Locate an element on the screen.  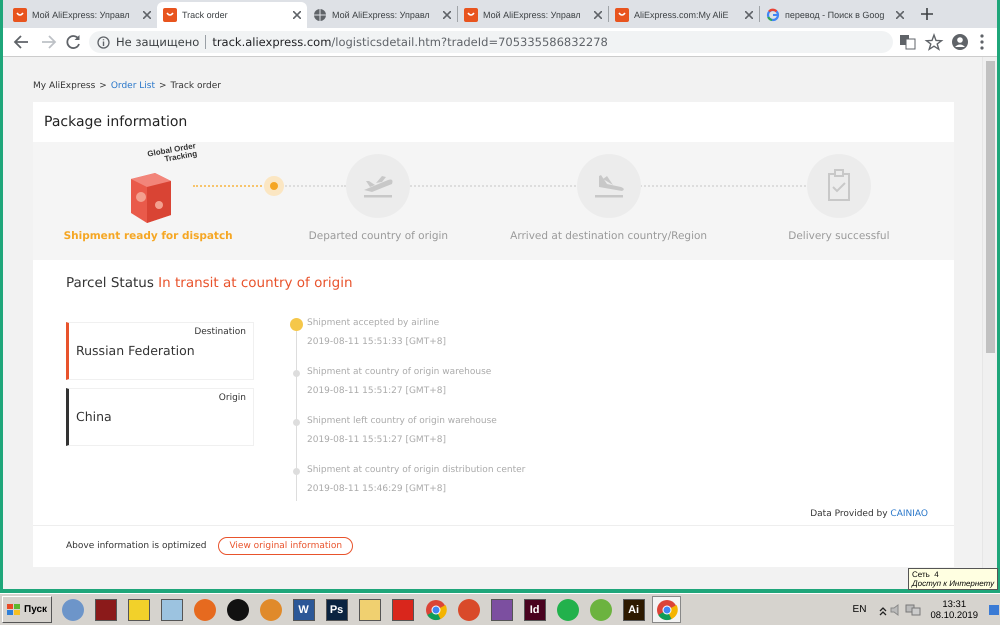
browser-tab: Track order is located at coordinates (232, 15).